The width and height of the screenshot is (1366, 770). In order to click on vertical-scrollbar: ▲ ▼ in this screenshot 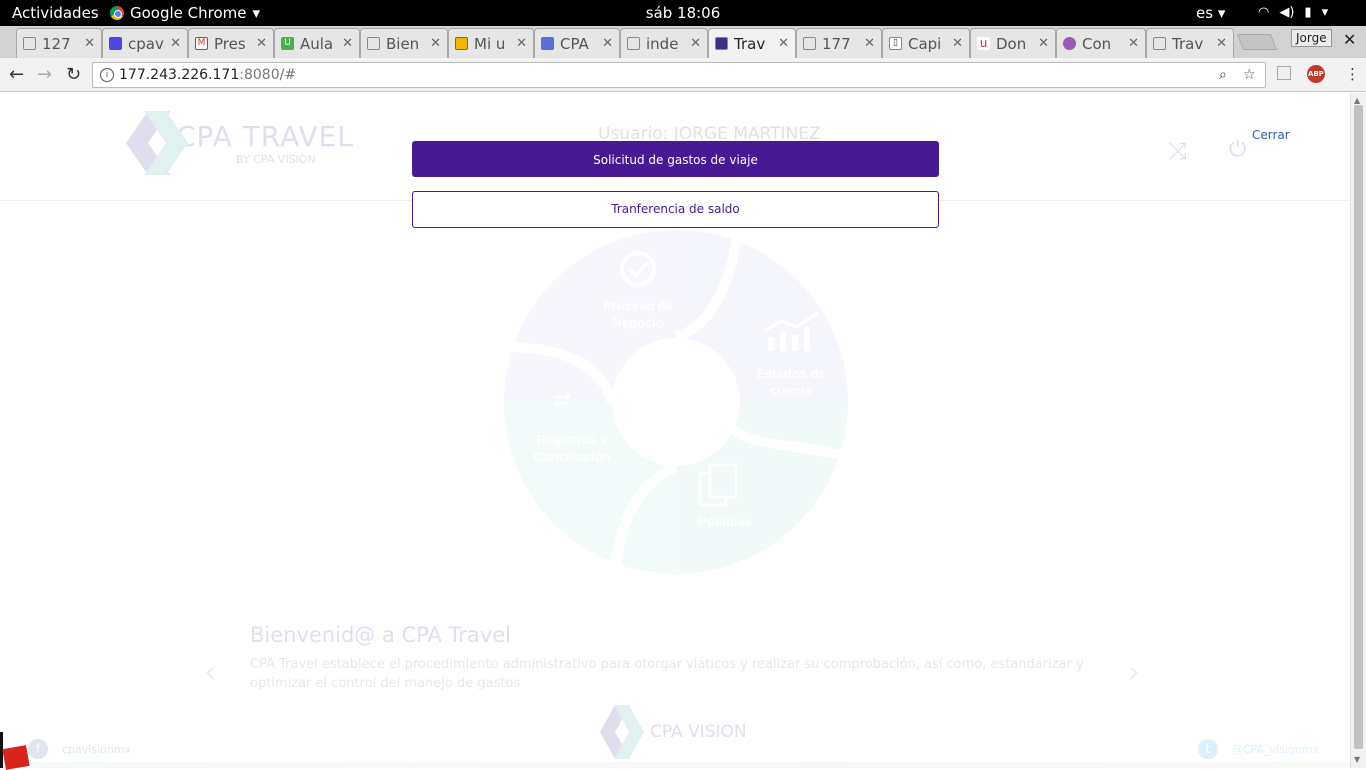, I will do `click(1358, 430)`.